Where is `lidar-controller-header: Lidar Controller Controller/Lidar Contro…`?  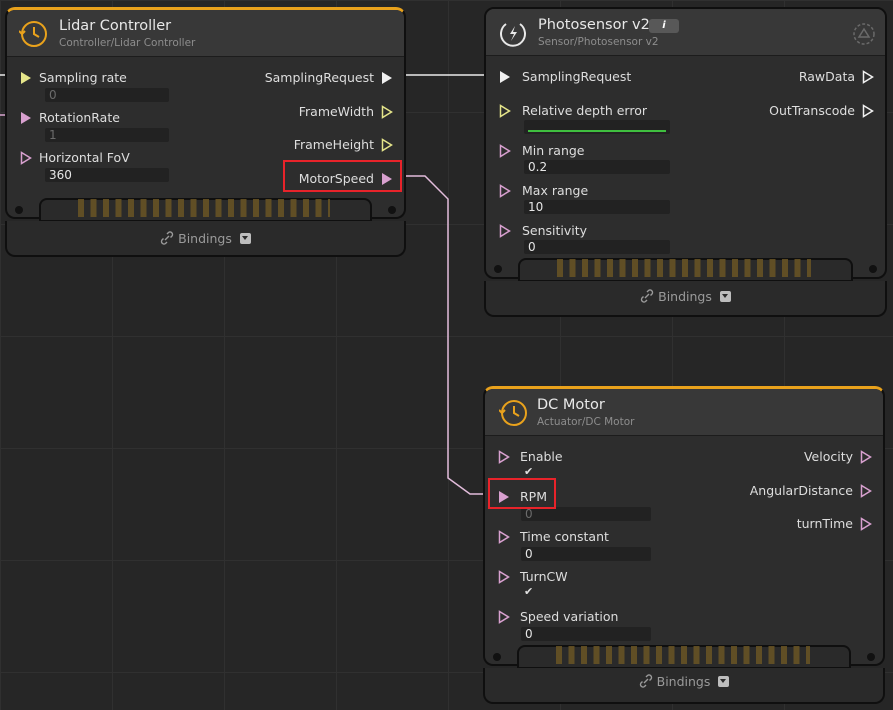
lidar-controller-header: Lidar Controller Controller/Lidar Contro… is located at coordinates (205, 33).